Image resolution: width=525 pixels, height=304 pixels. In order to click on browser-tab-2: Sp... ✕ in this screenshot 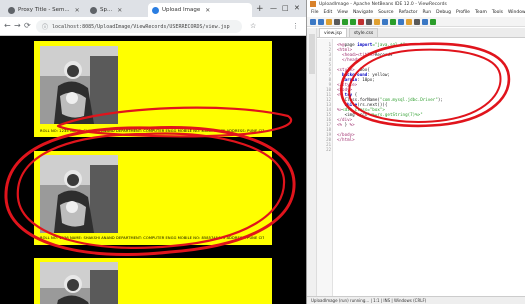, I will do `click(116, 10)`.